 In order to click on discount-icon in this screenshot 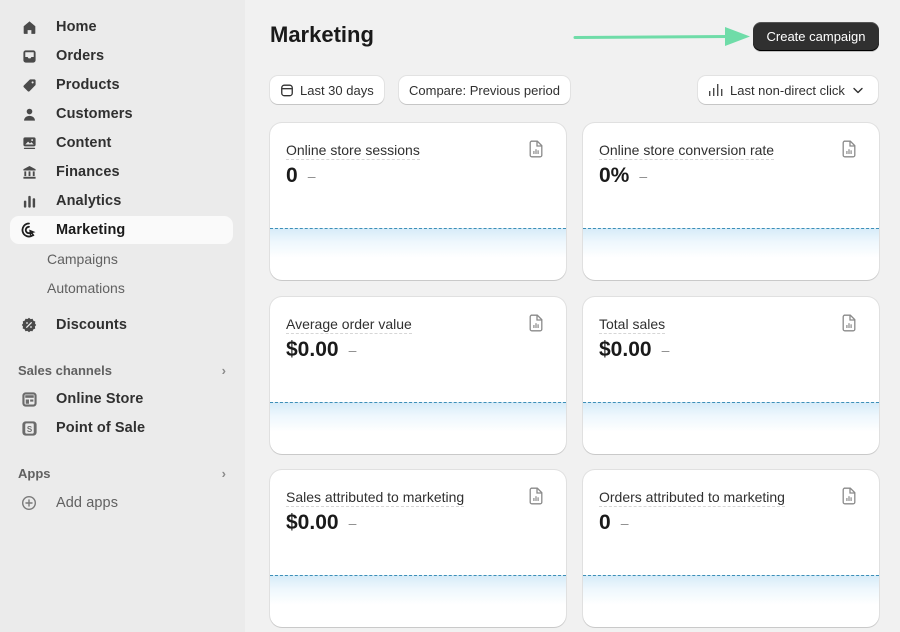, I will do `click(29, 325)`.